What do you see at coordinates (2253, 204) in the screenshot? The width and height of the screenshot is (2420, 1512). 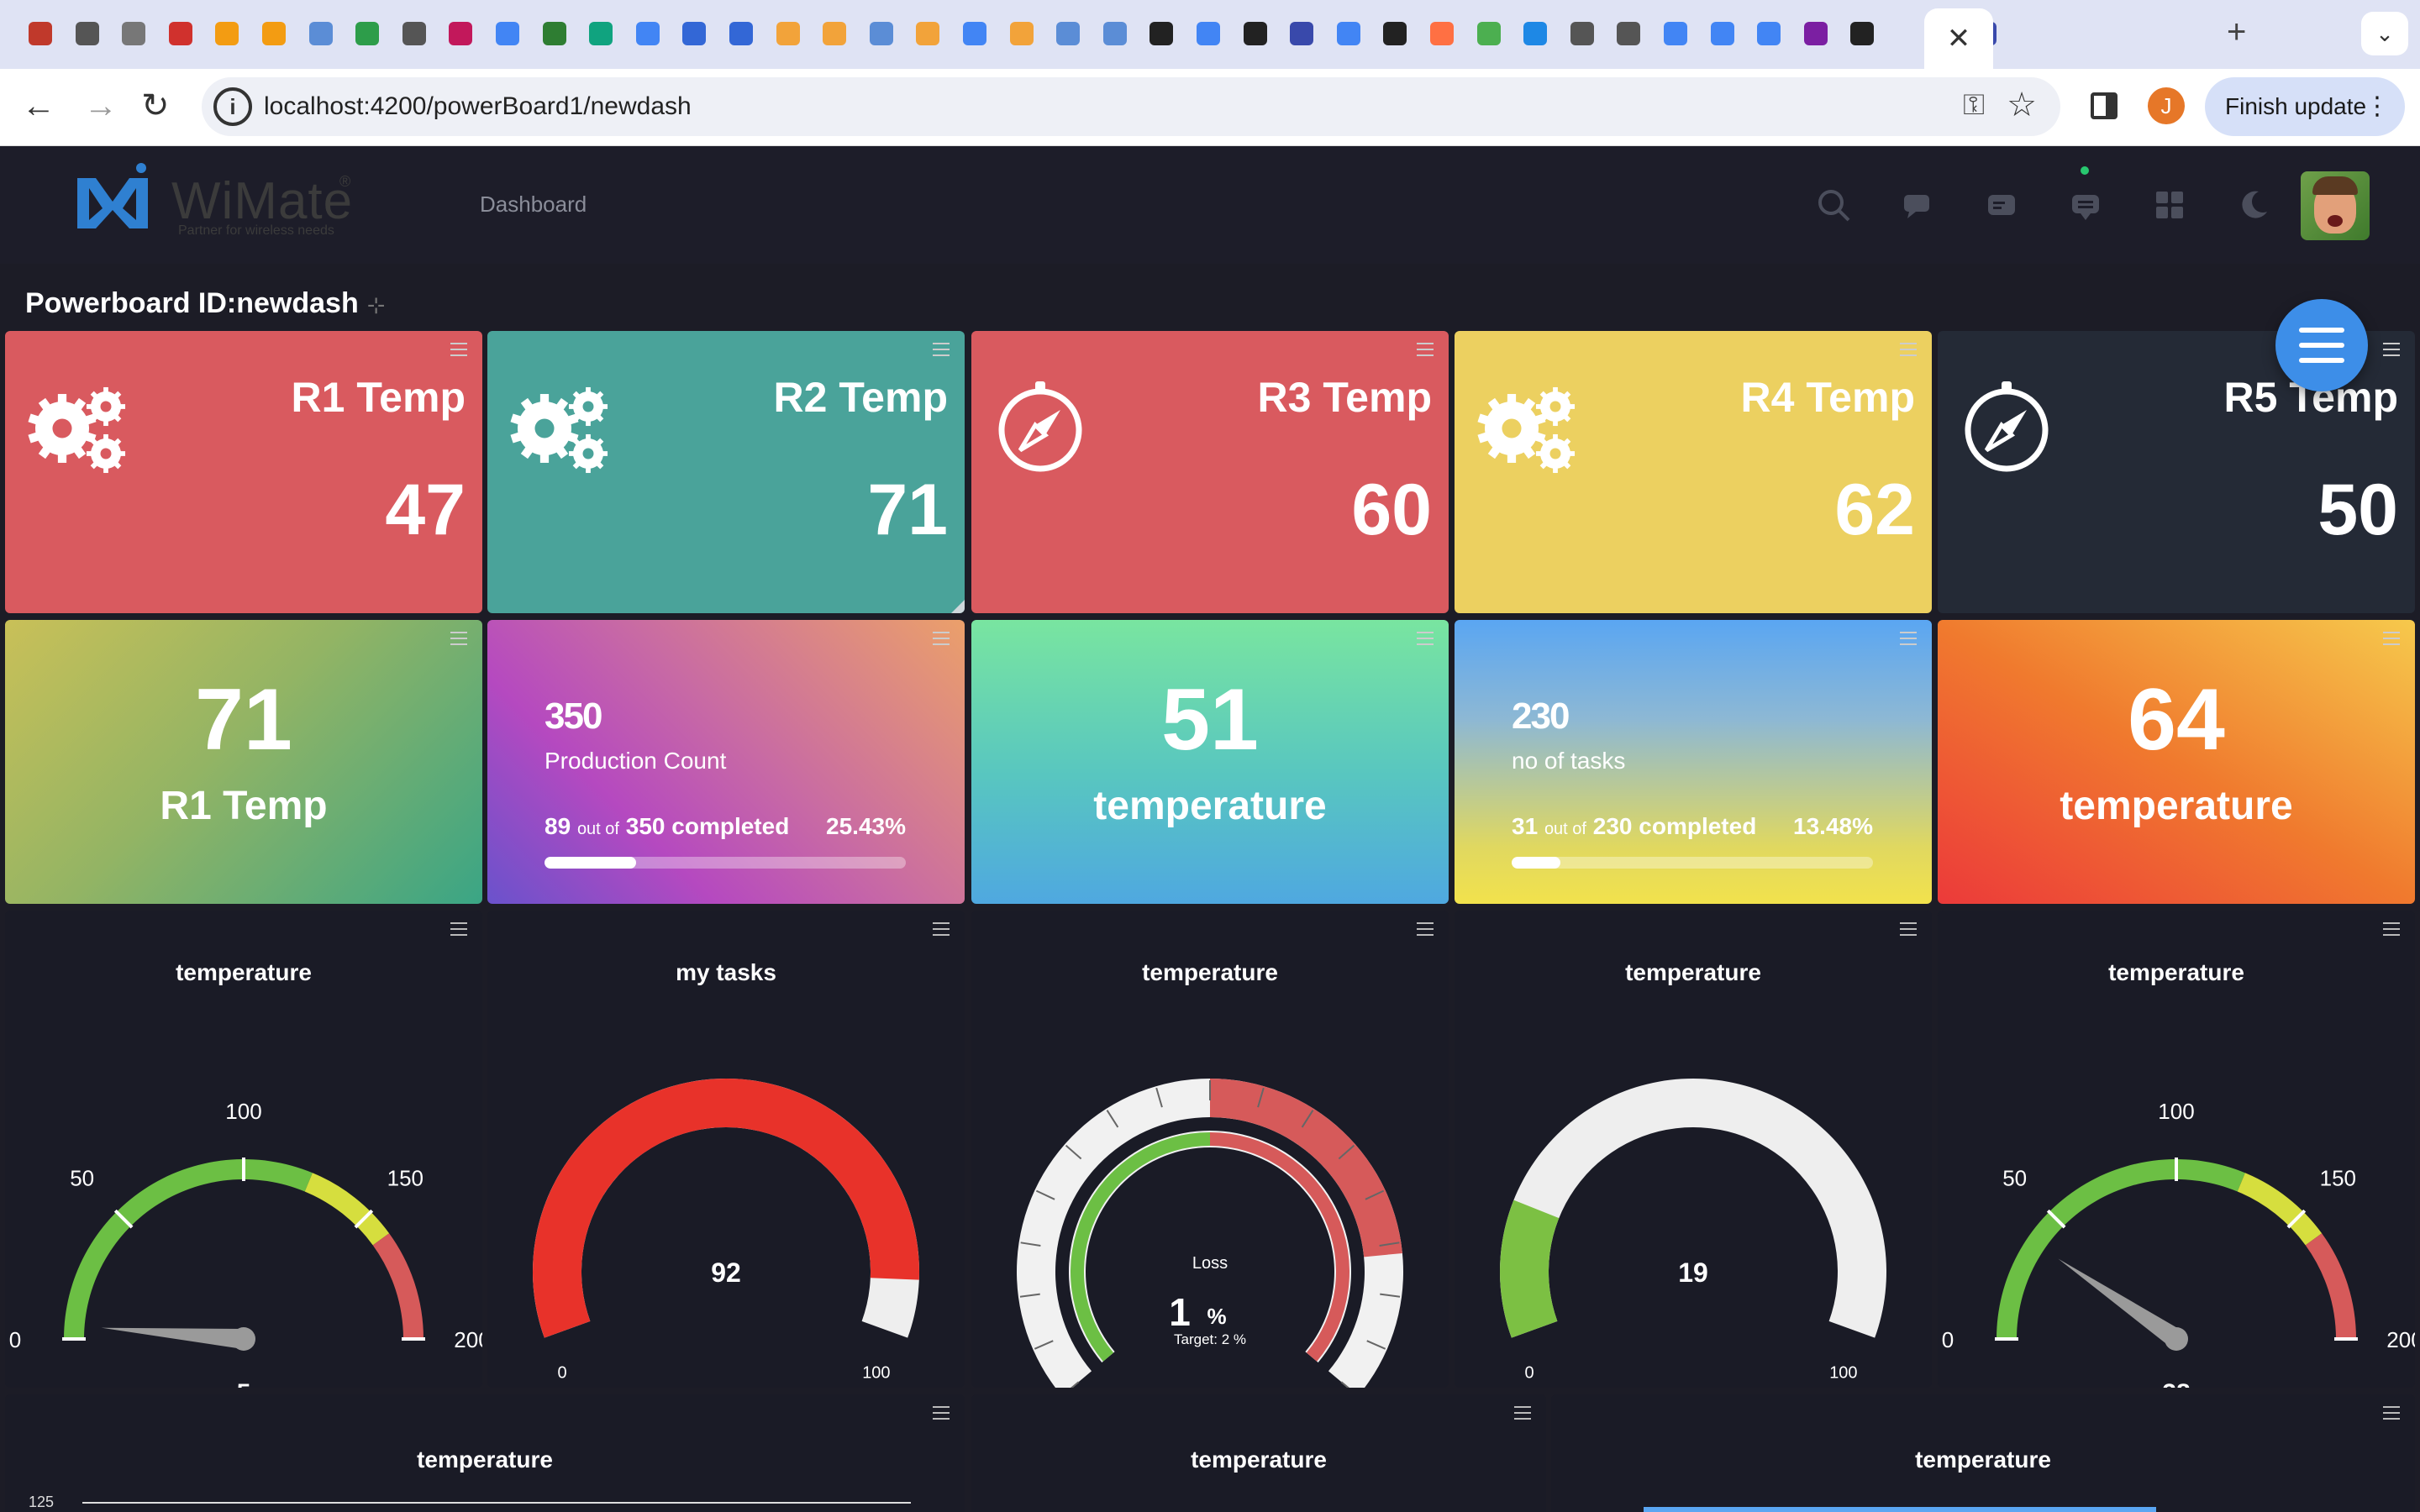 I see `dark-mode-moon-icon` at bounding box center [2253, 204].